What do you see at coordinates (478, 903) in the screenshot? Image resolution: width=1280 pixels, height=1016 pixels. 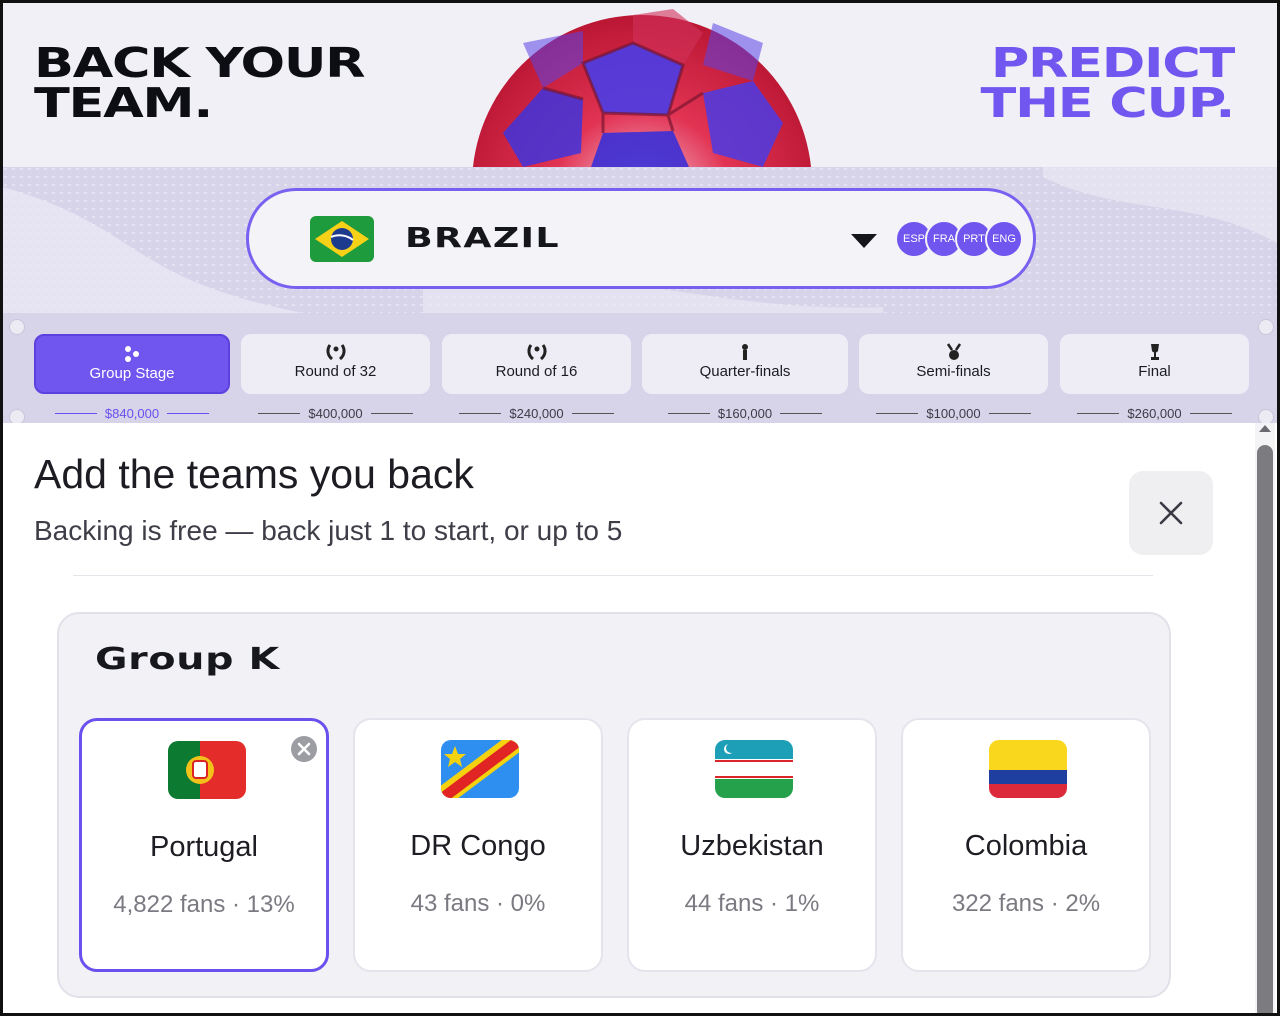 I see `team-stats: 43 fans · 0%` at bounding box center [478, 903].